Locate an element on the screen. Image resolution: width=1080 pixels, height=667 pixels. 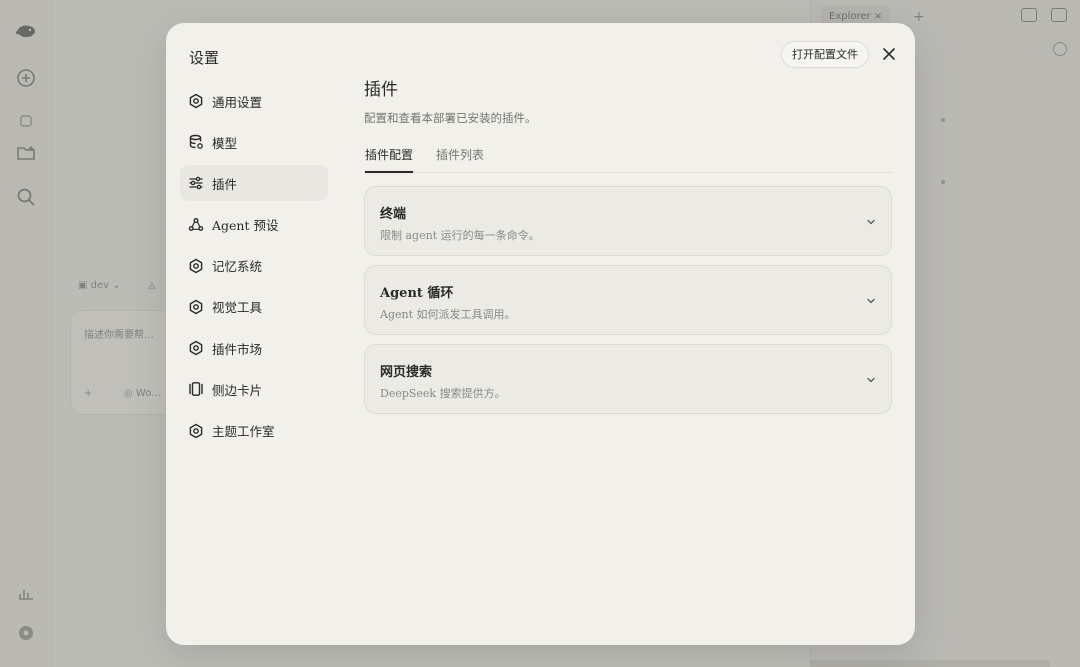
sidebar-item-vision-tools: 视觉工具 is located at coordinates (254, 307).